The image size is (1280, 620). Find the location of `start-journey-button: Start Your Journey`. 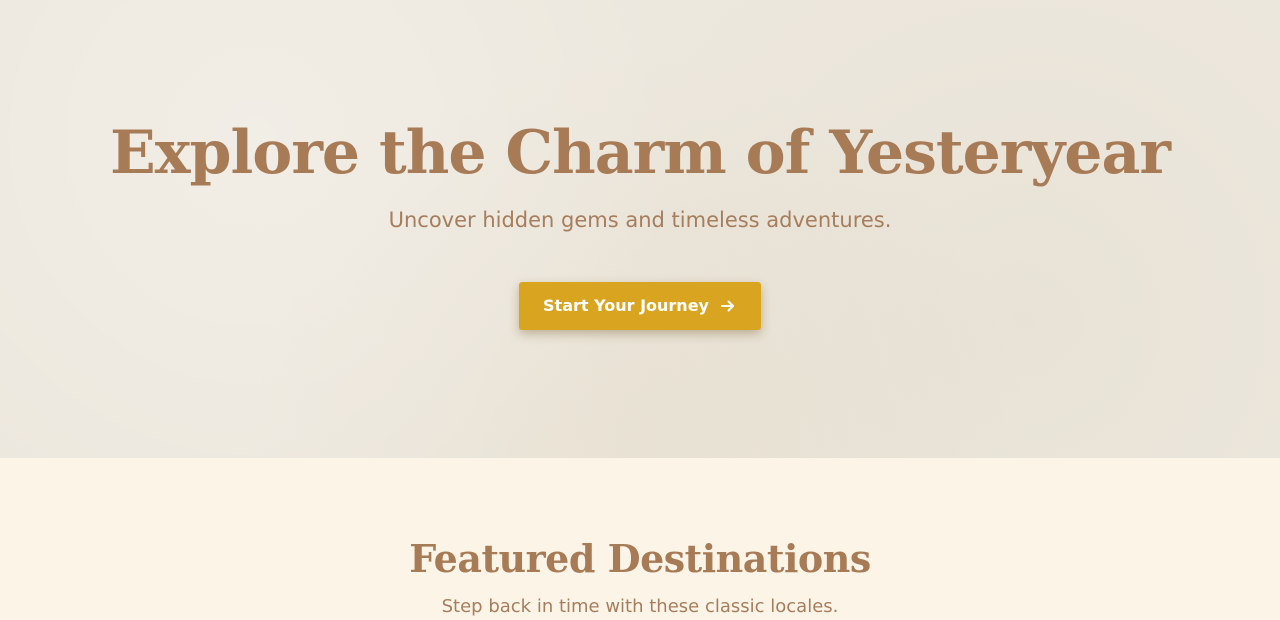

start-journey-button: Start Your Journey is located at coordinates (640, 306).